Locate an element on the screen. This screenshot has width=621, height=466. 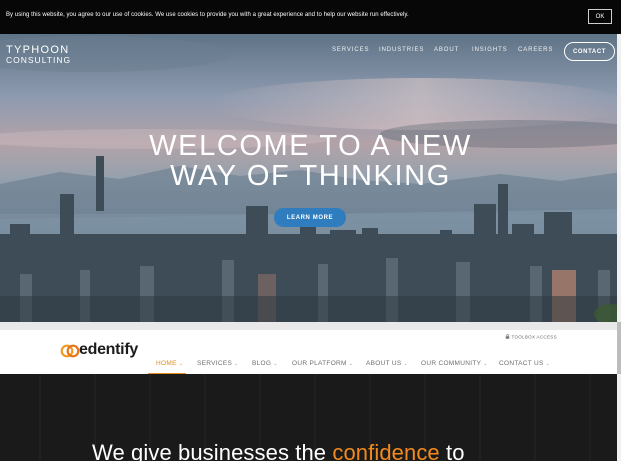
ed-nav-our-platform-label: OUR PLATFORM is located at coordinates (319, 363).